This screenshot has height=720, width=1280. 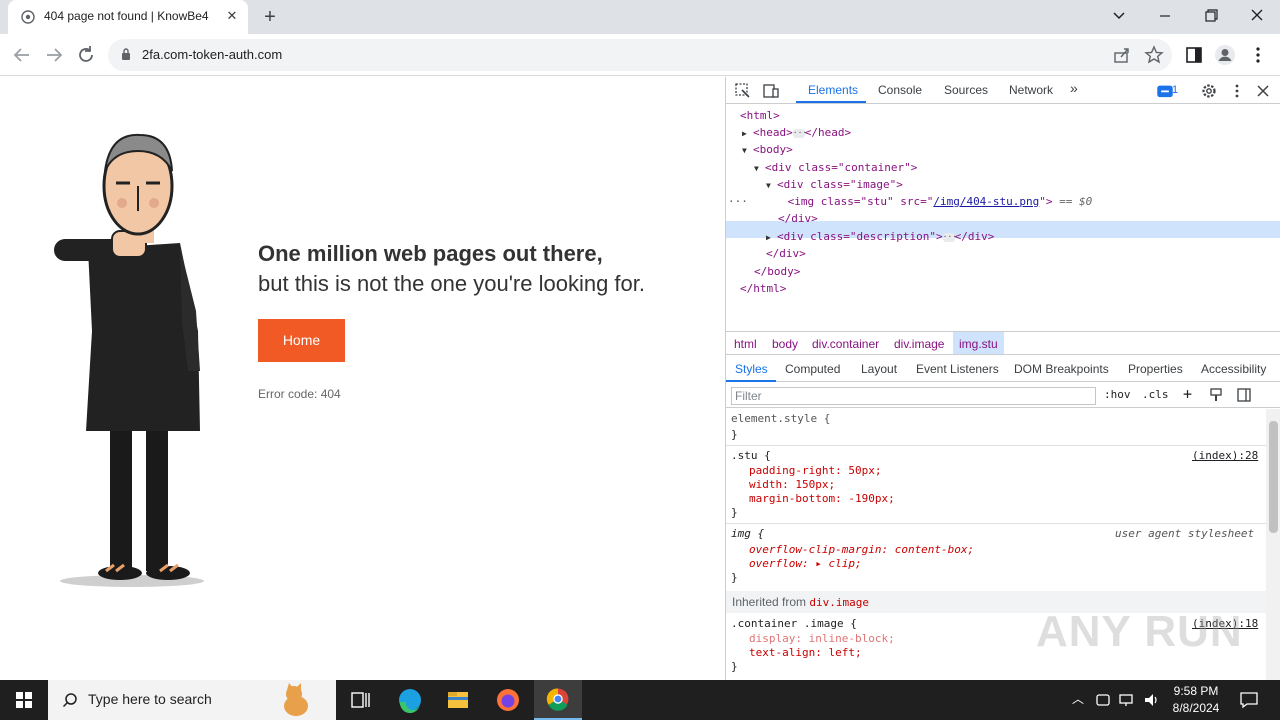 What do you see at coordinates (1237, 91) in the screenshot?
I see `devtools-menu-icon` at bounding box center [1237, 91].